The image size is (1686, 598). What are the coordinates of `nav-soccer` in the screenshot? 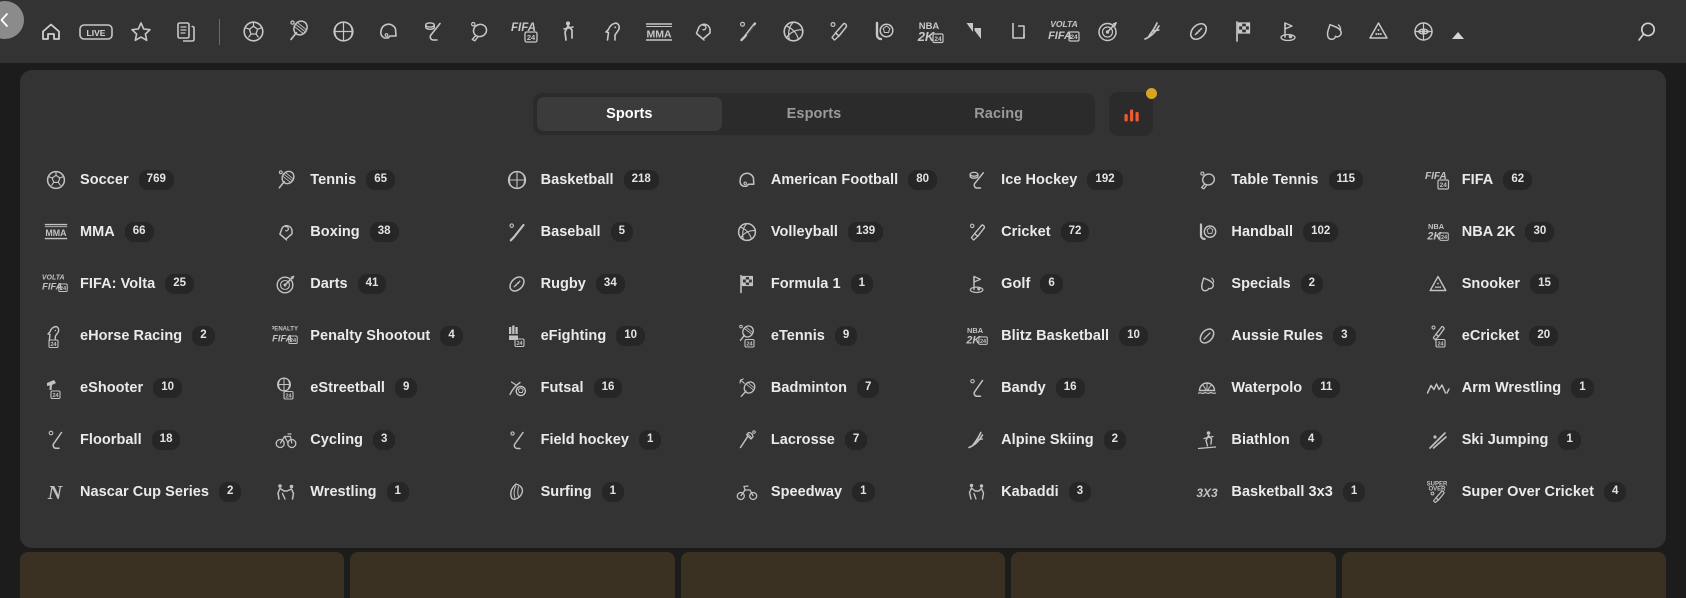 It's located at (253, 32).